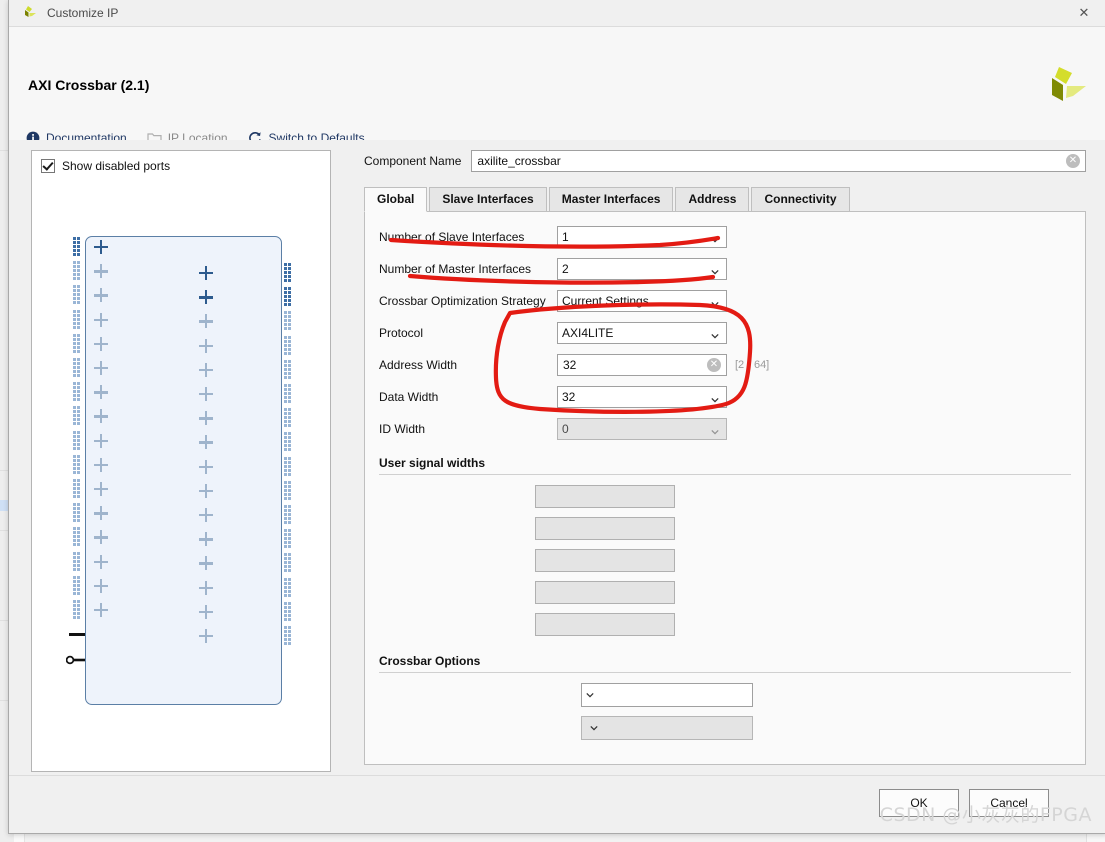 Image resolution: width=1105 pixels, height=842 pixels. I want to click on crossbar-option-select, so click(667, 695).